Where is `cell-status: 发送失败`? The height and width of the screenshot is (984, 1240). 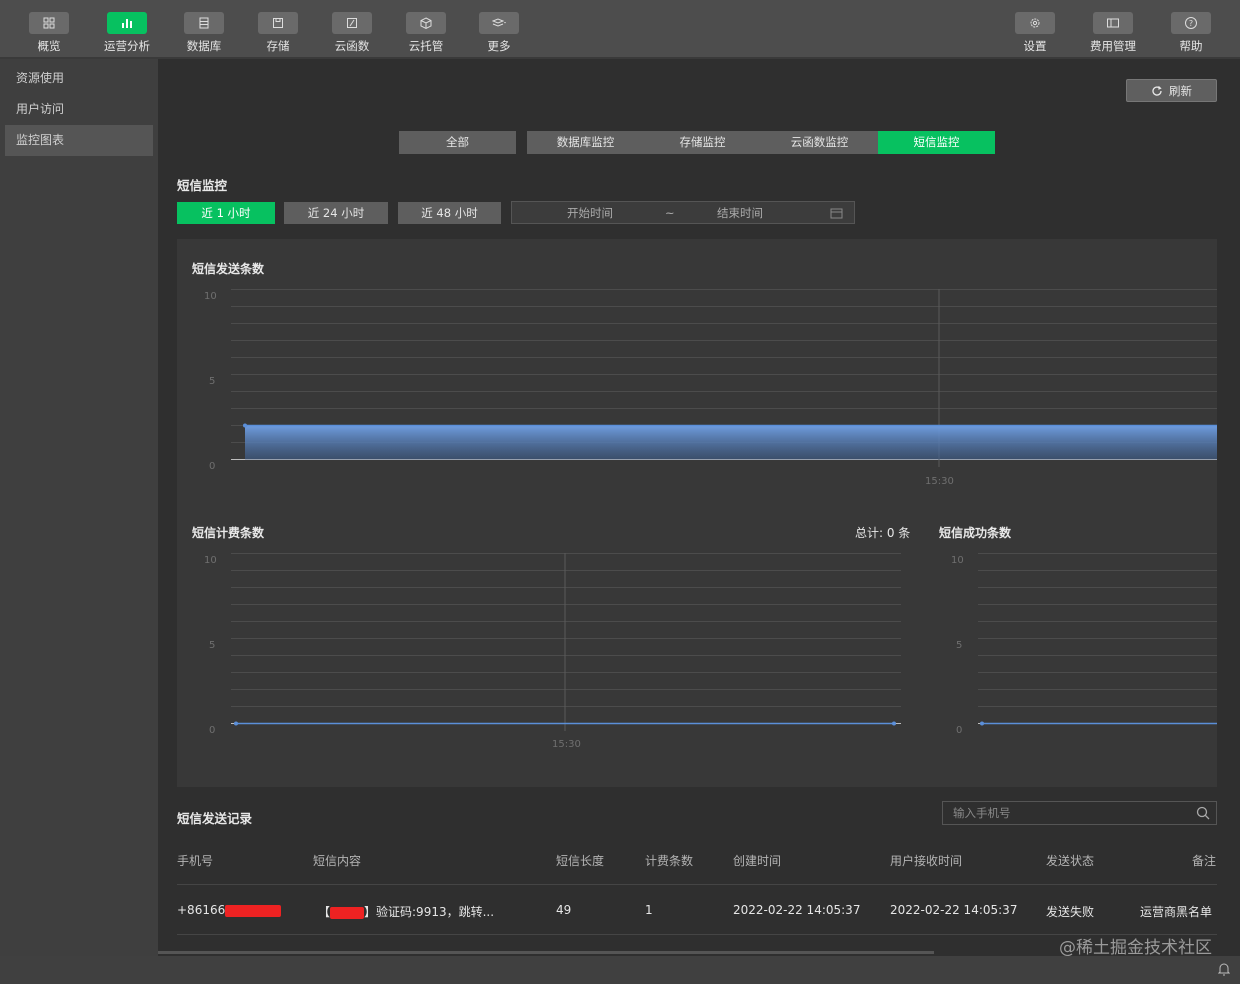 cell-status: 发送失败 is located at coordinates (1070, 912).